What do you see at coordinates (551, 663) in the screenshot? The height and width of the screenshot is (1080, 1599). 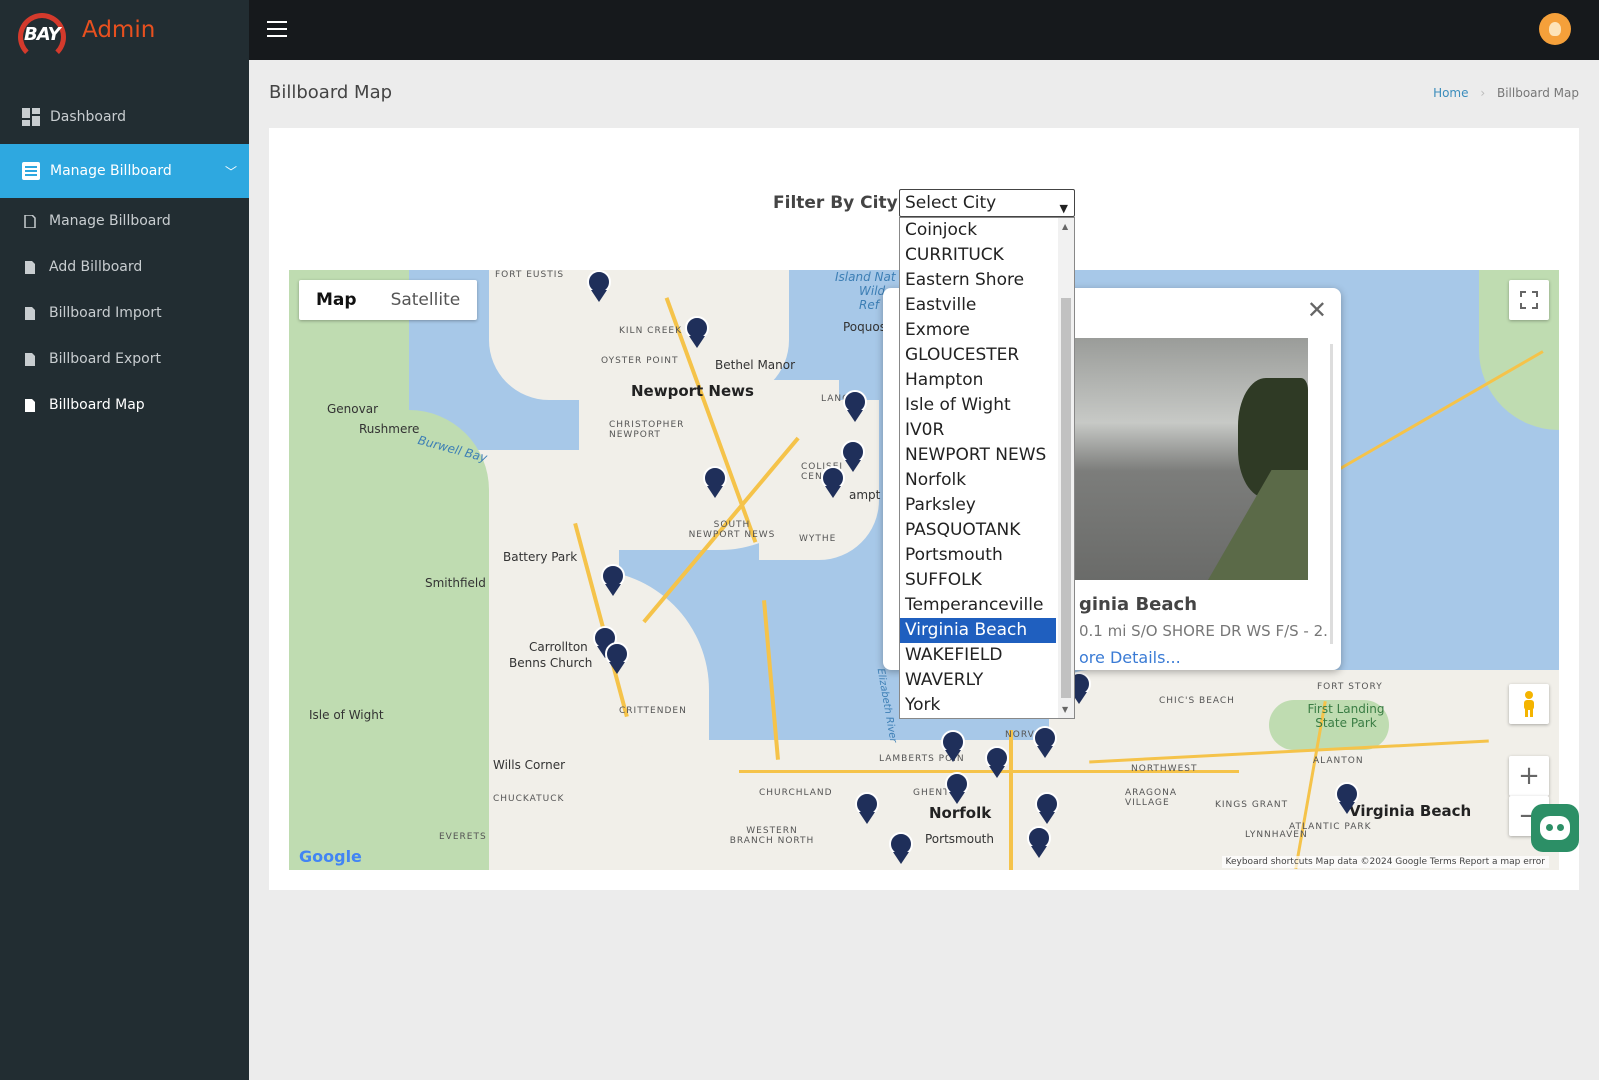 I see `map-label: Benns Church` at bounding box center [551, 663].